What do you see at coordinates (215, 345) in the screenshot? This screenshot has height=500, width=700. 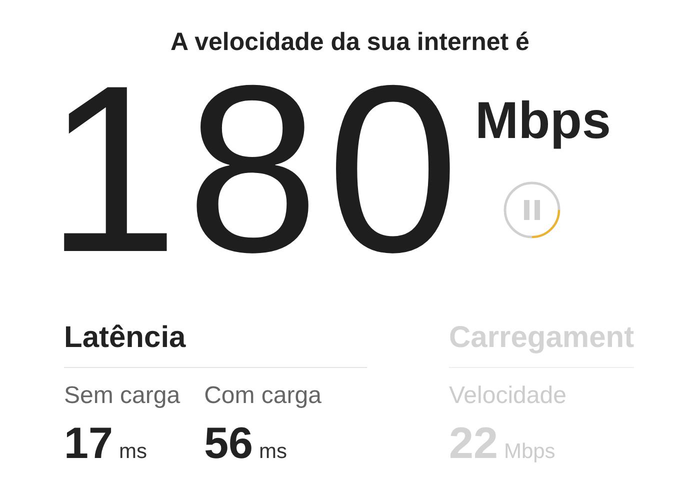 I see `section-heading: Latência` at bounding box center [215, 345].